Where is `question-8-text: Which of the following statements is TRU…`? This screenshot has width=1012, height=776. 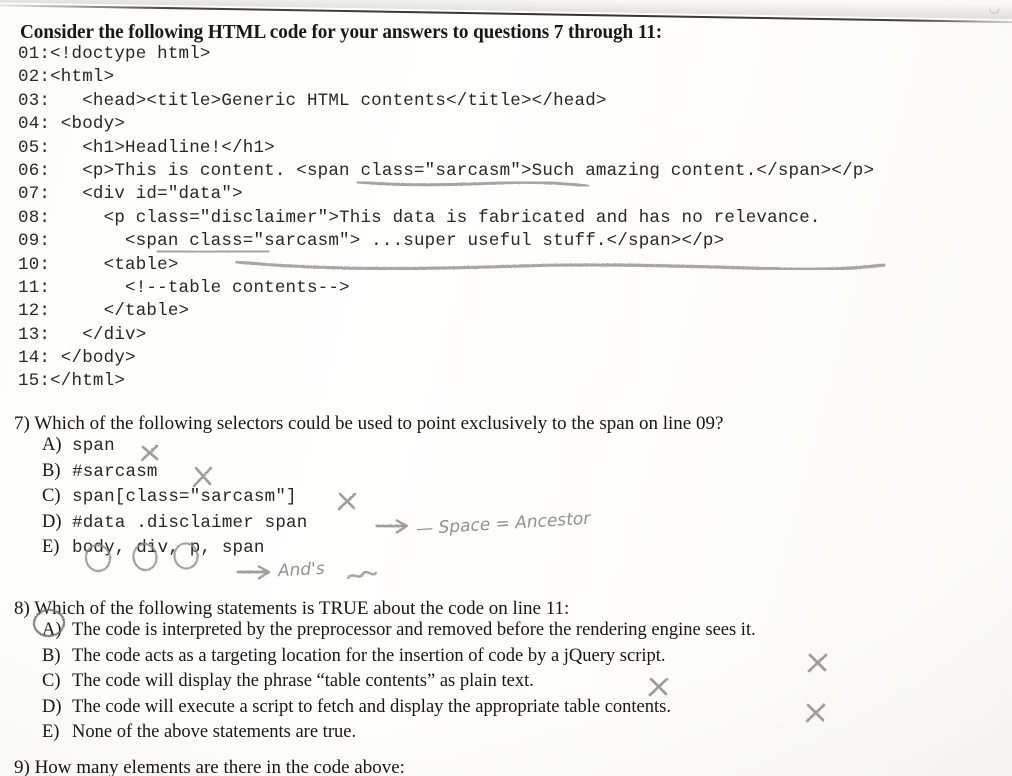
question-8-text: Which of the following statements is TRU… is located at coordinates (302, 608).